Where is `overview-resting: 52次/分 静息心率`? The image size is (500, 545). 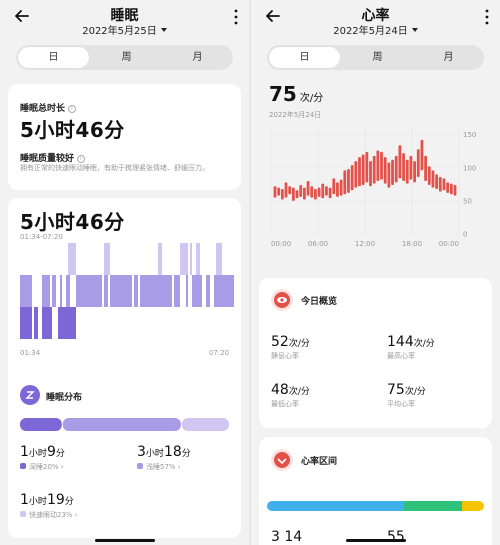
overview-resting: 52次/分 静息心率 is located at coordinates (290, 347).